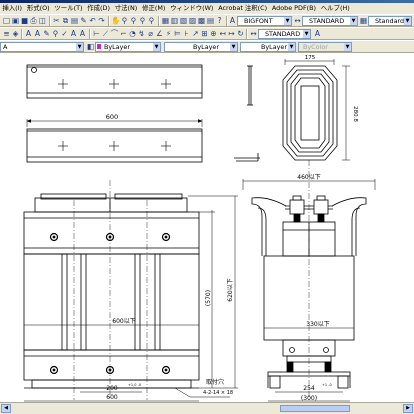  Describe the element at coordinates (83, 21) in the screenshot. I see `match-properties-icon: ✎` at that location.